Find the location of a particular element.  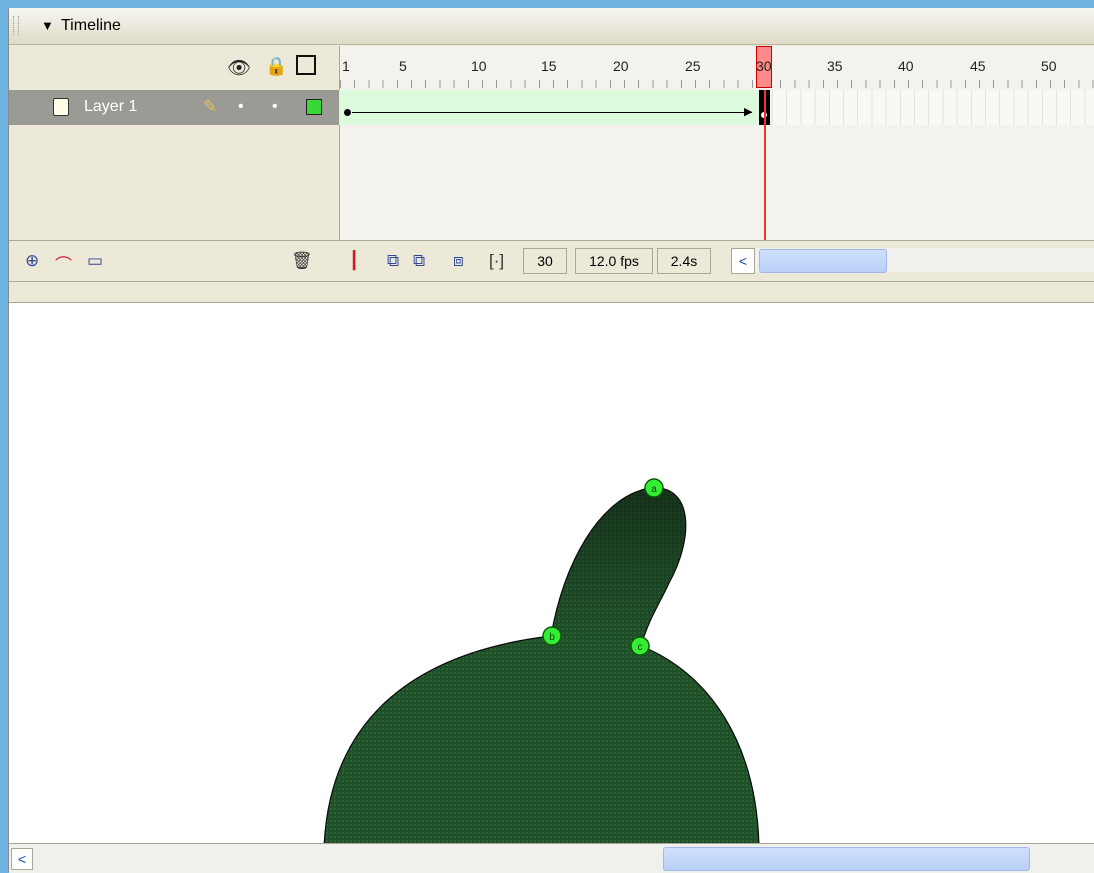

tween-arrowhead-icon: ▶ is located at coordinates (748, 112).